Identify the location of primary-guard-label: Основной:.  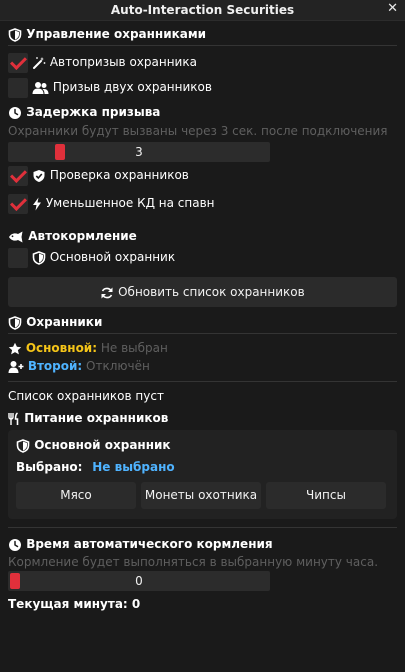
(61, 348).